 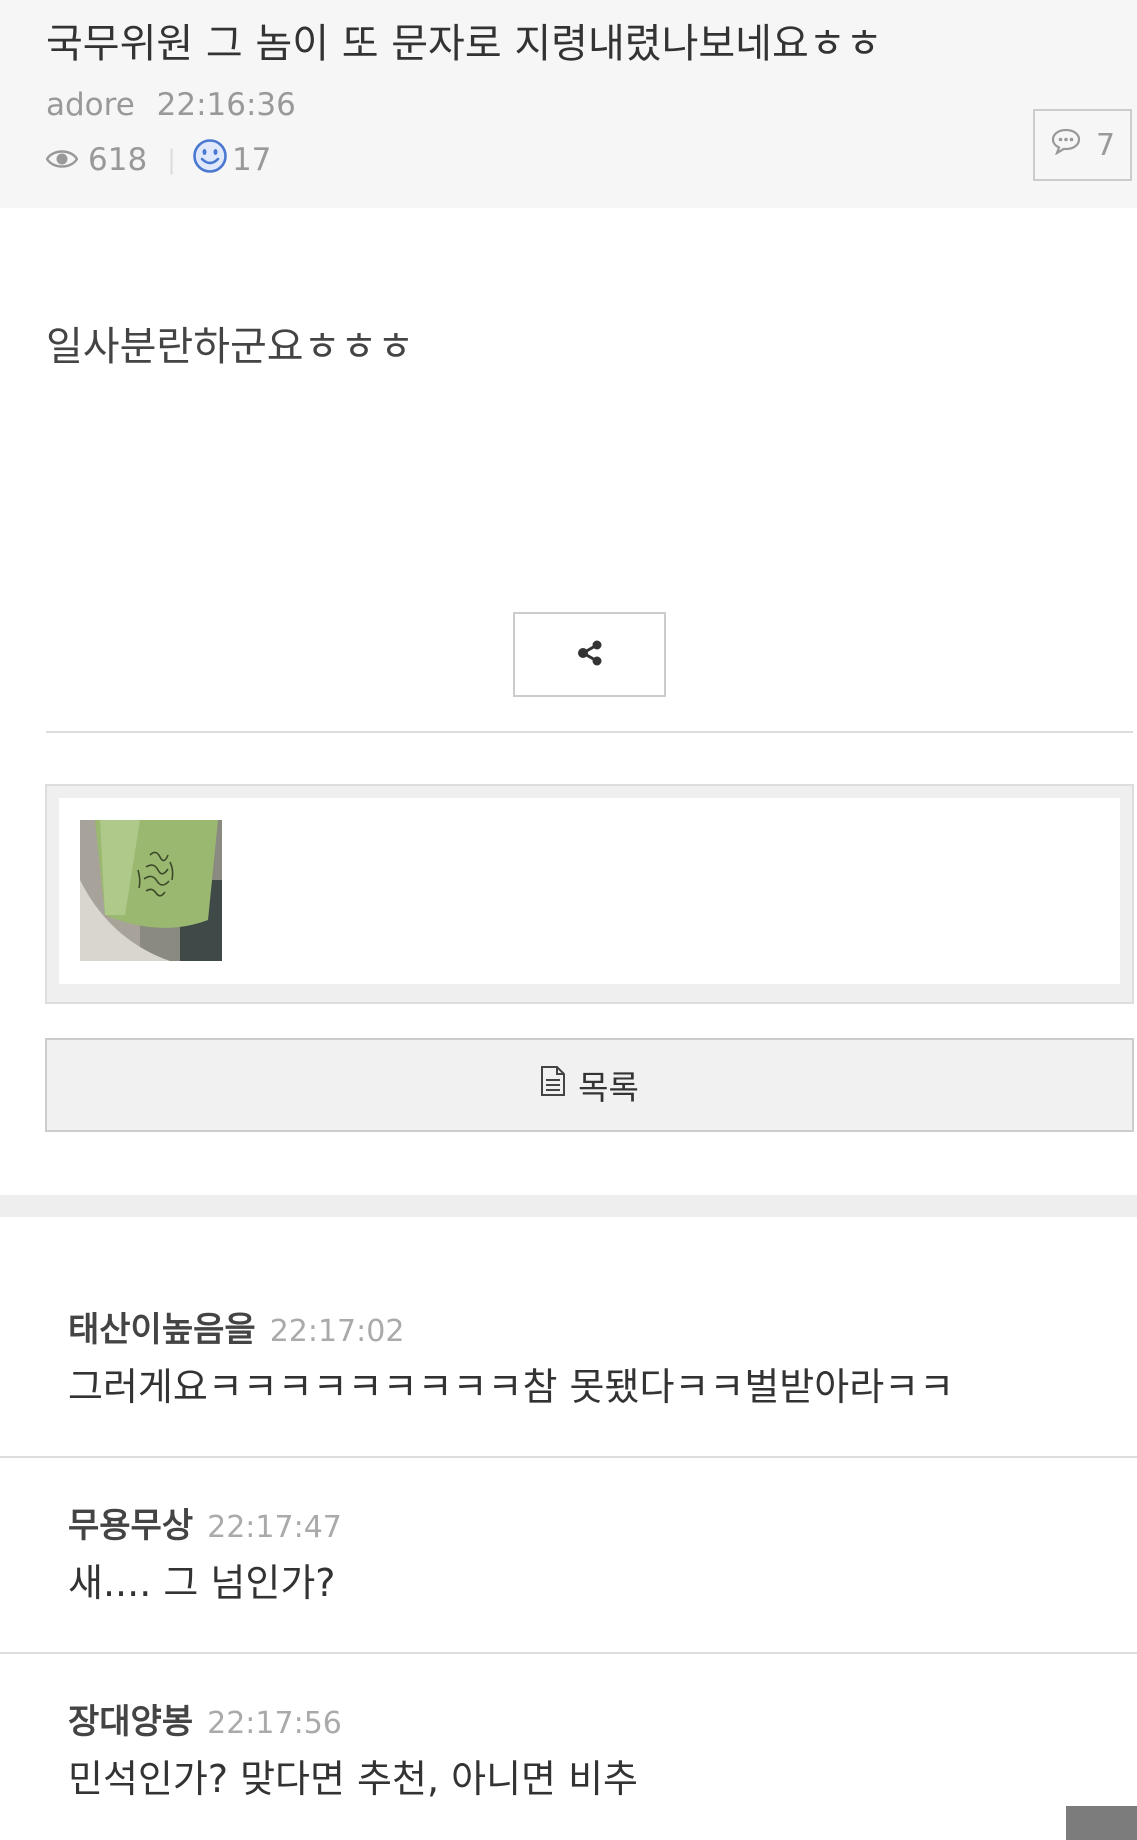 What do you see at coordinates (230, 347) in the screenshot?
I see `post-body: 일사분란하군요ㅎㅎㅎ` at bounding box center [230, 347].